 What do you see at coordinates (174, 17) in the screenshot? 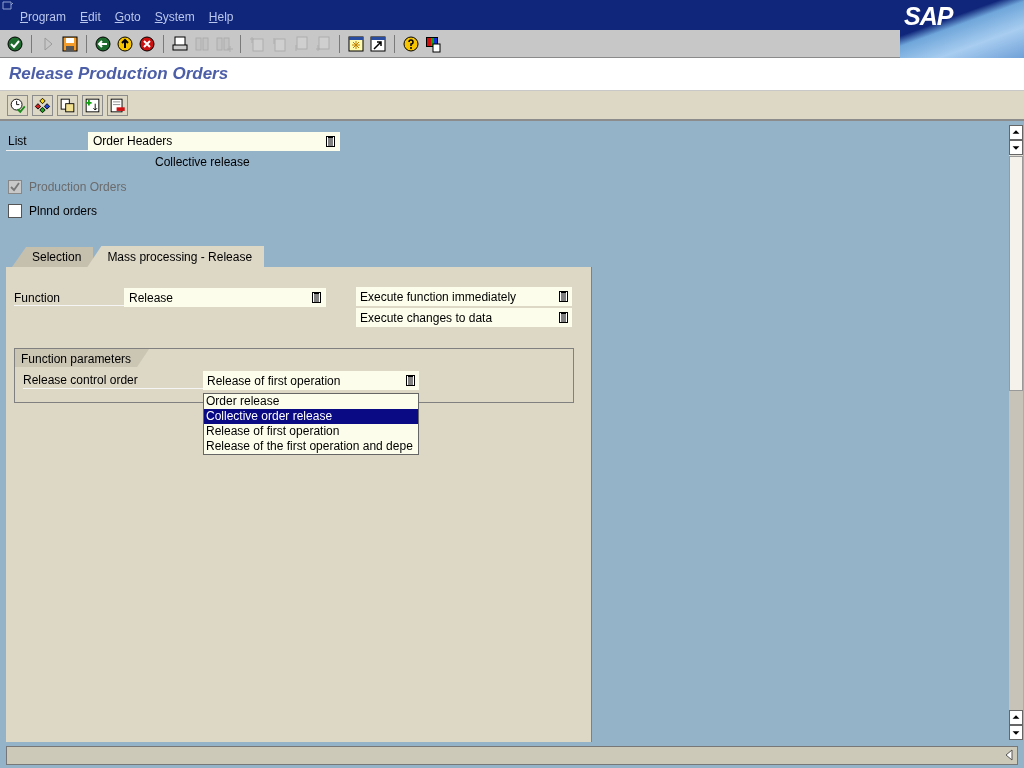
I see `menu-item: System` at bounding box center [174, 17].